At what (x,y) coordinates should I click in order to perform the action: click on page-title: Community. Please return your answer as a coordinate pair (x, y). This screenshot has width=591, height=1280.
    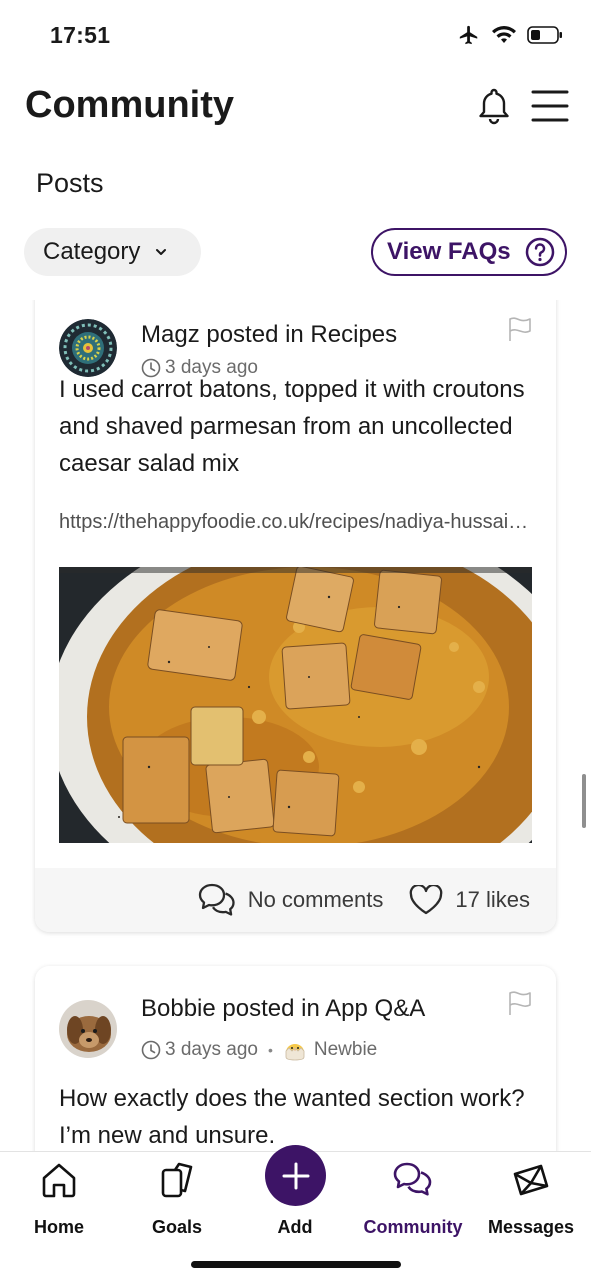
    Looking at the image, I should click on (129, 105).